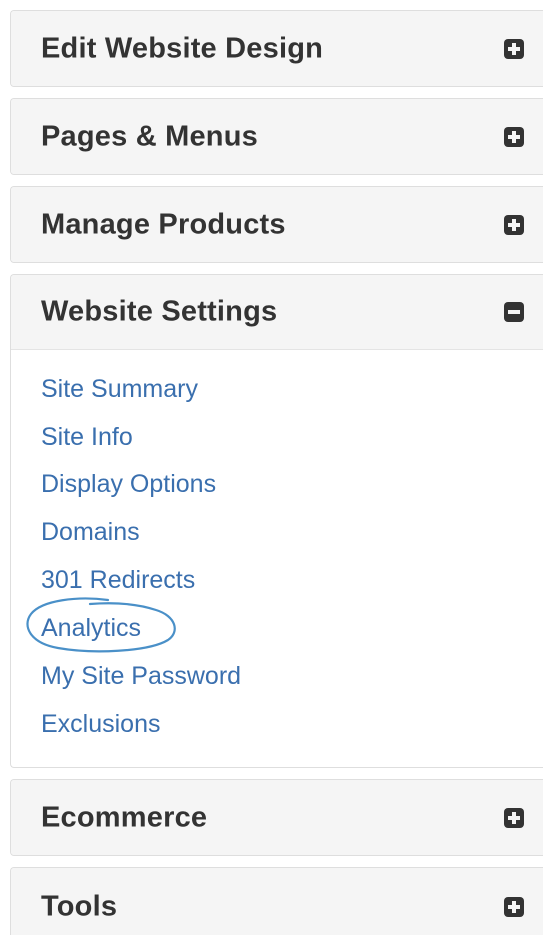  I want to click on panel-title: Ecommerce, so click(124, 817).